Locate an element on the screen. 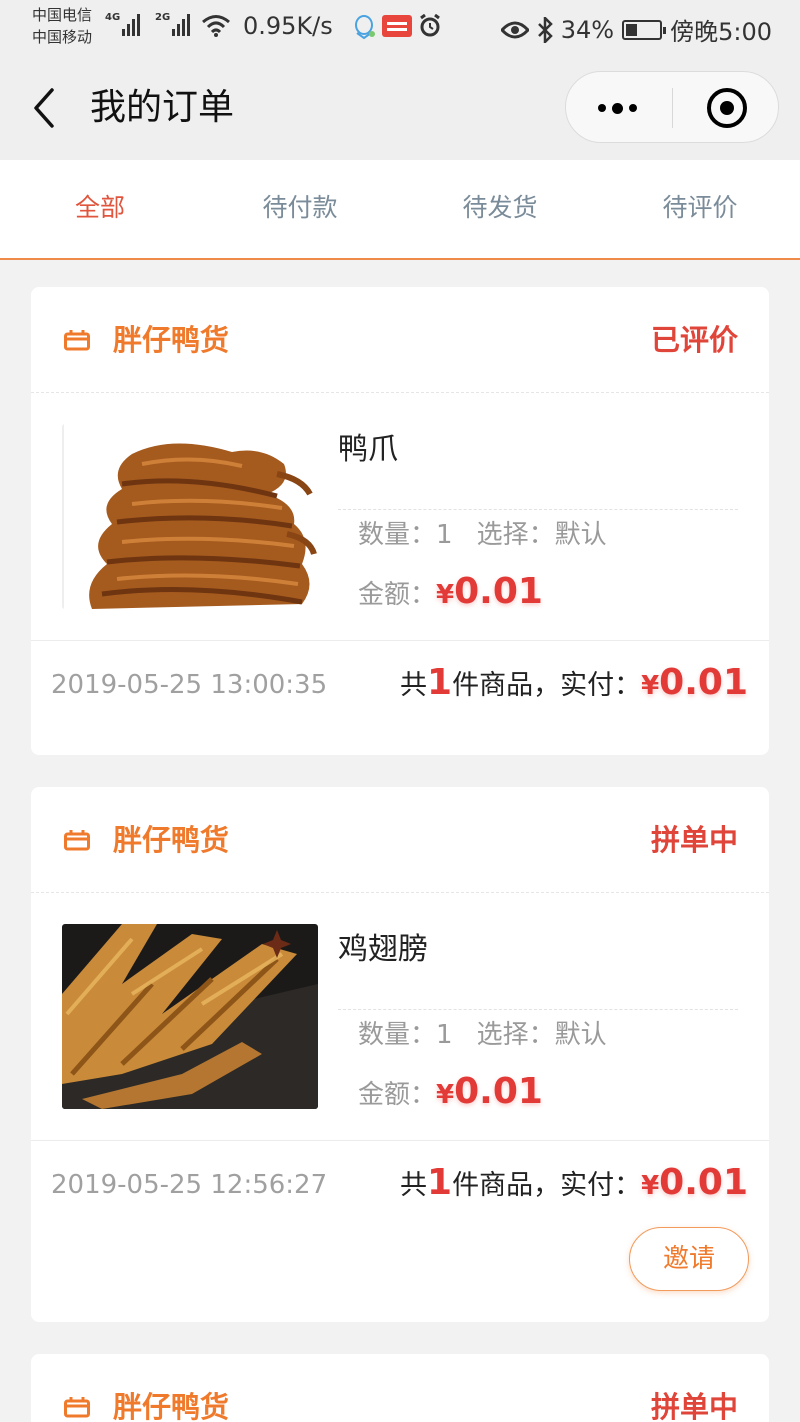 The height and width of the screenshot is (1422, 800). network-type-1: 4G is located at coordinates (113, 17).